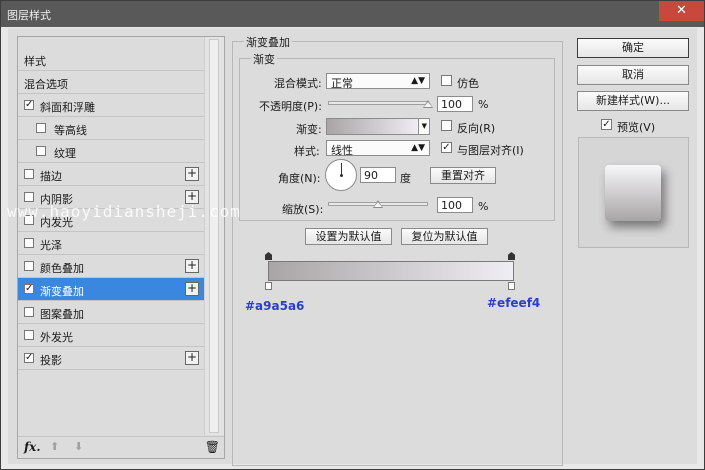 The image size is (705, 470). I want to click on color-stop-right, so click(511, 286).